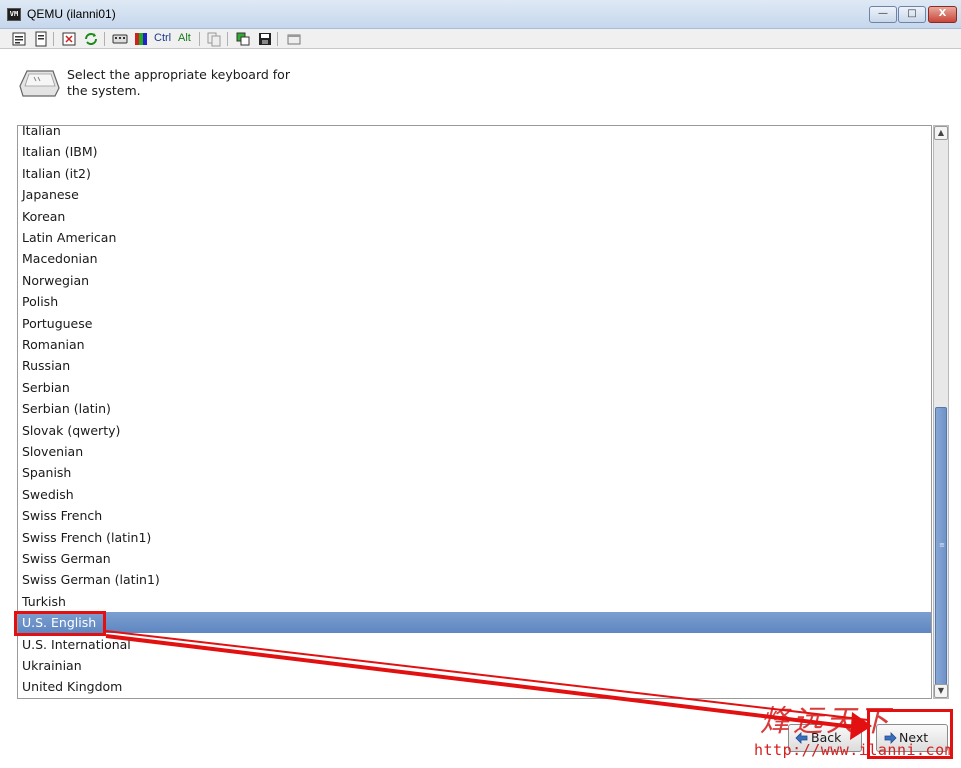 This screenshot has width=961, height=768. Describe the element at coordinates (293, 39) in the screenshot. I see `window-icon` at that location.